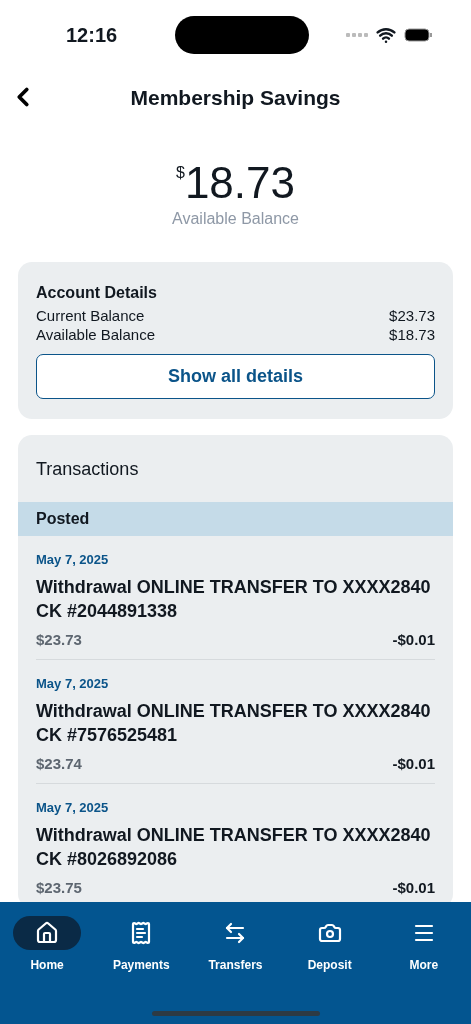  What do you see at coordinates (87, 469) in the screenshot?
I see `card-title: Transactions` at bounding box center [87, 469].